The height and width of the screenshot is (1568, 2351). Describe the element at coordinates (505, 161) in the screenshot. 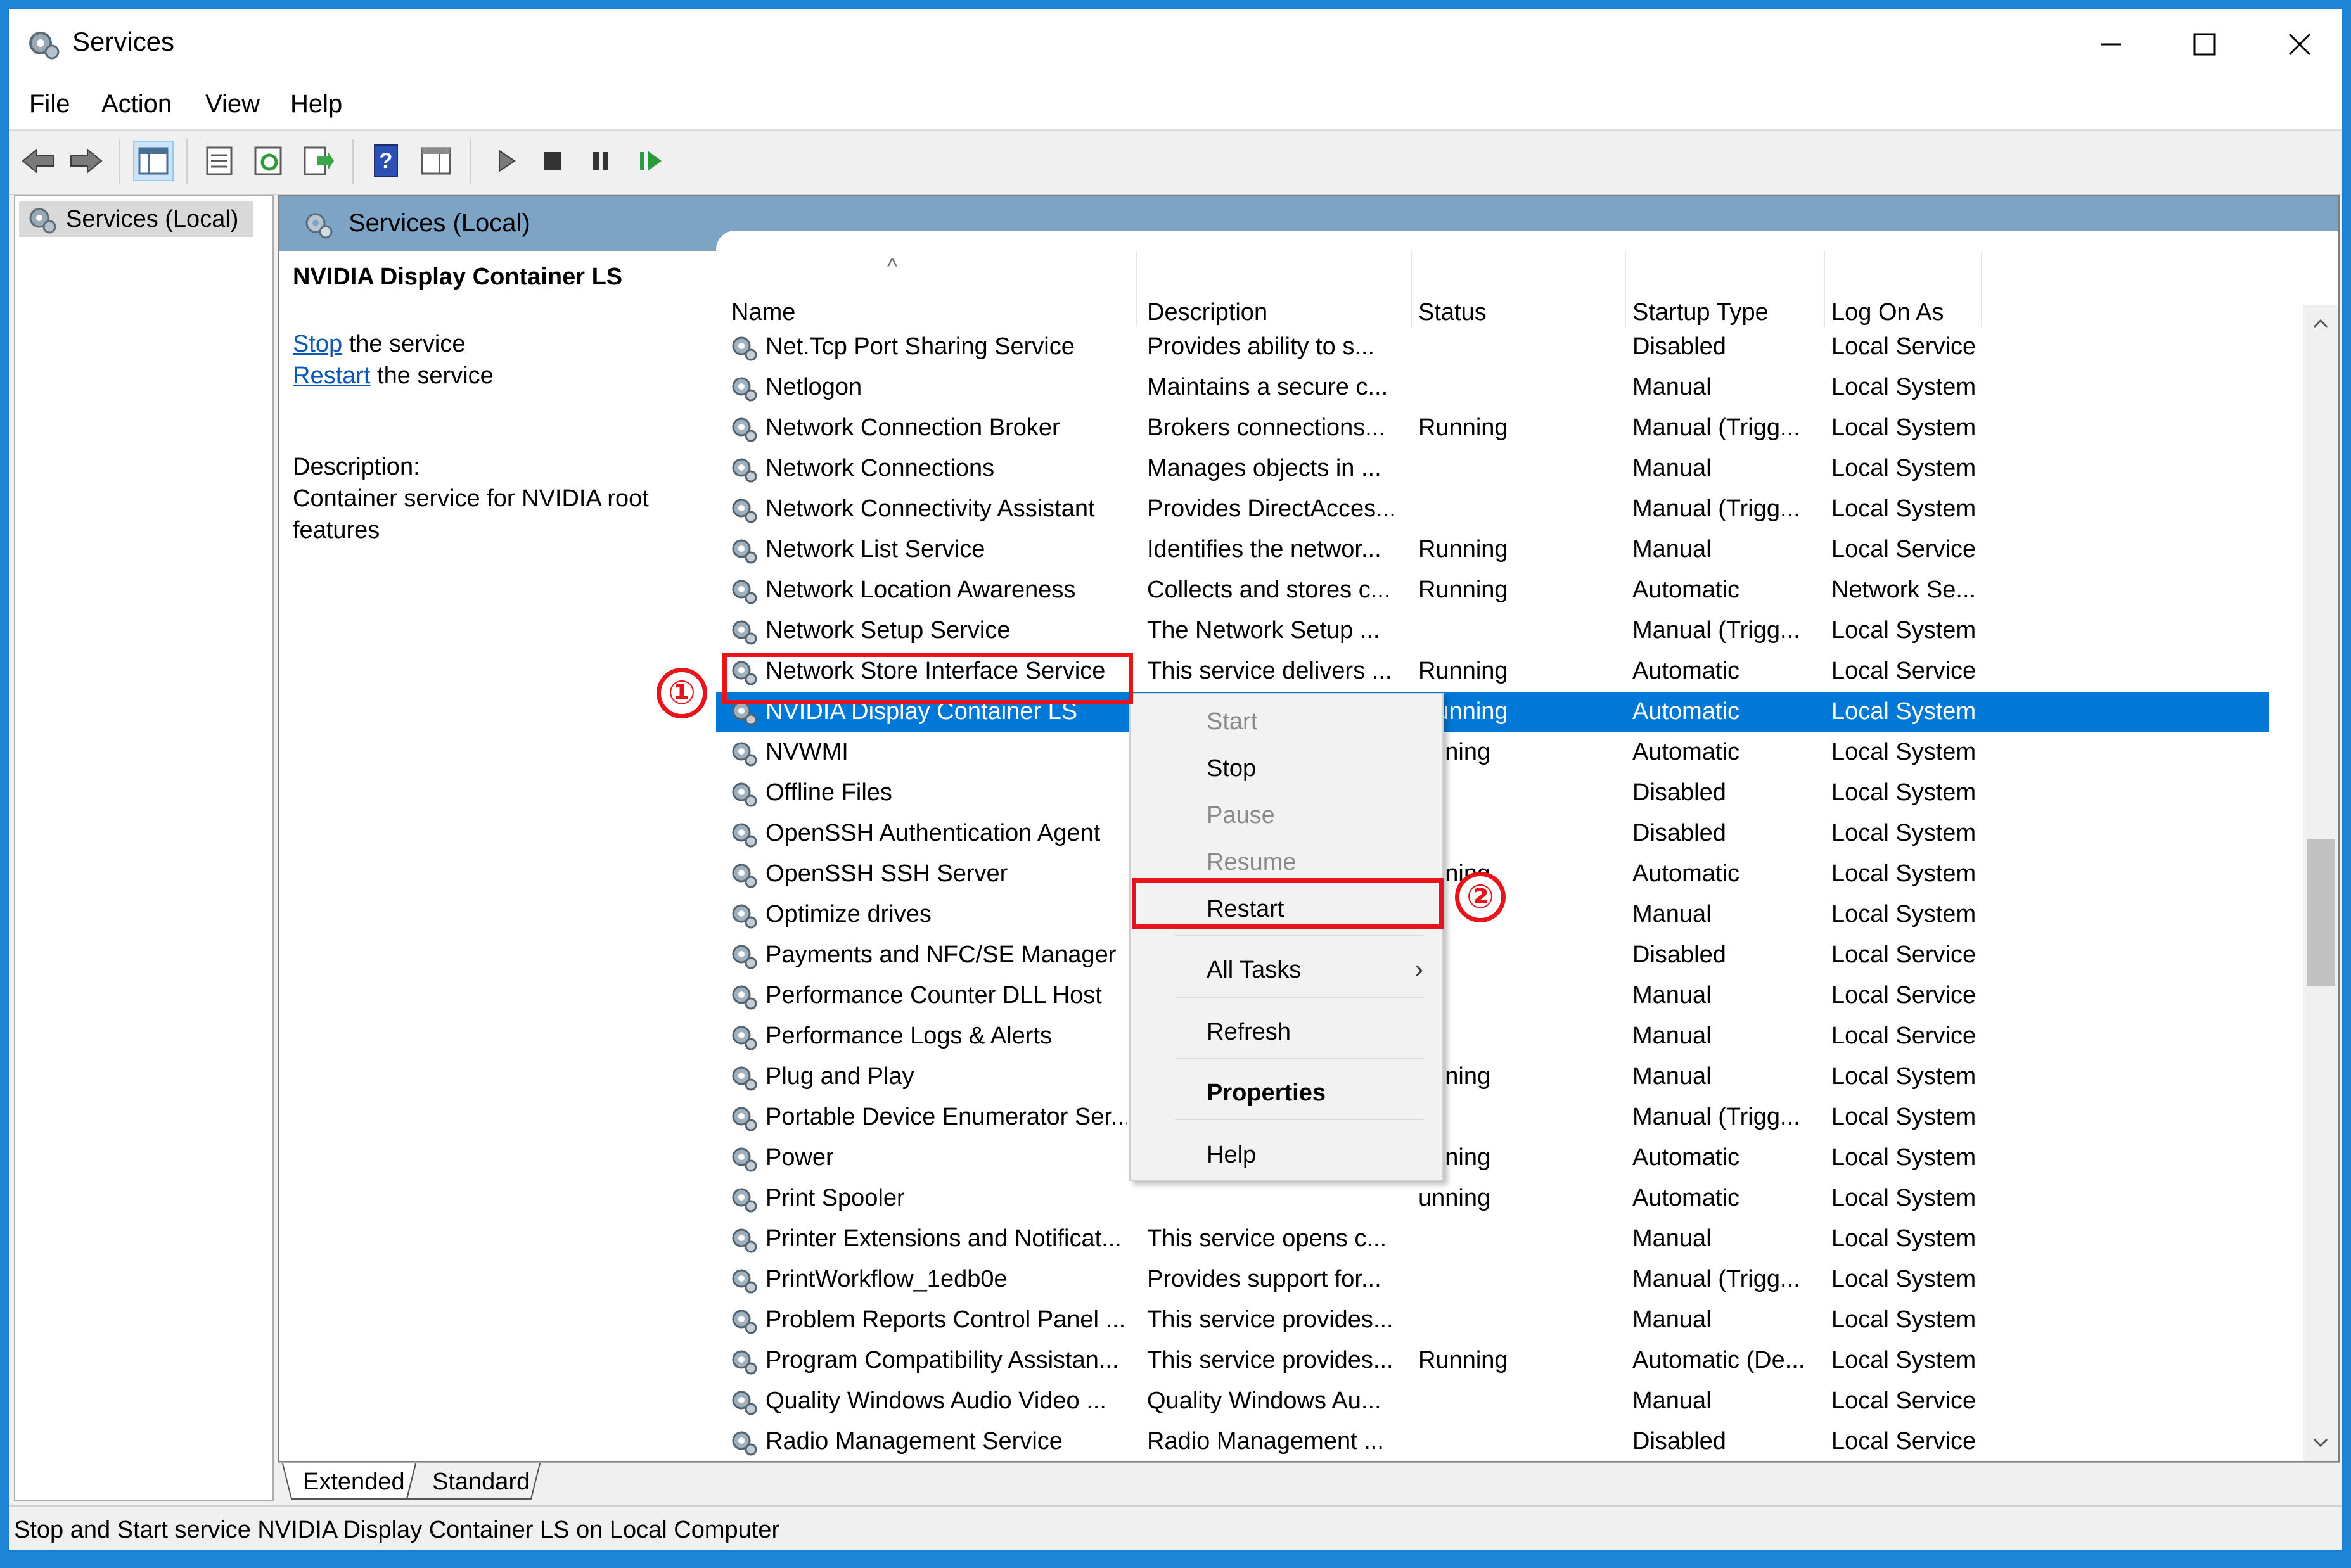

I see `start-service-button` at that location.